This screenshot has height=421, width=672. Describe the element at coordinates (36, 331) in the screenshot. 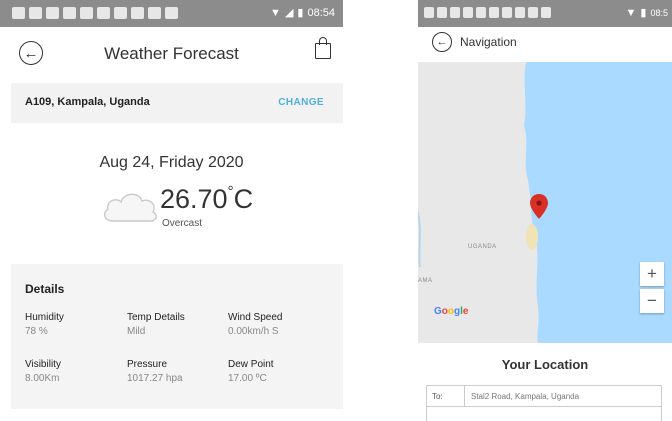

I see `detail-value: 78 %` at that location.